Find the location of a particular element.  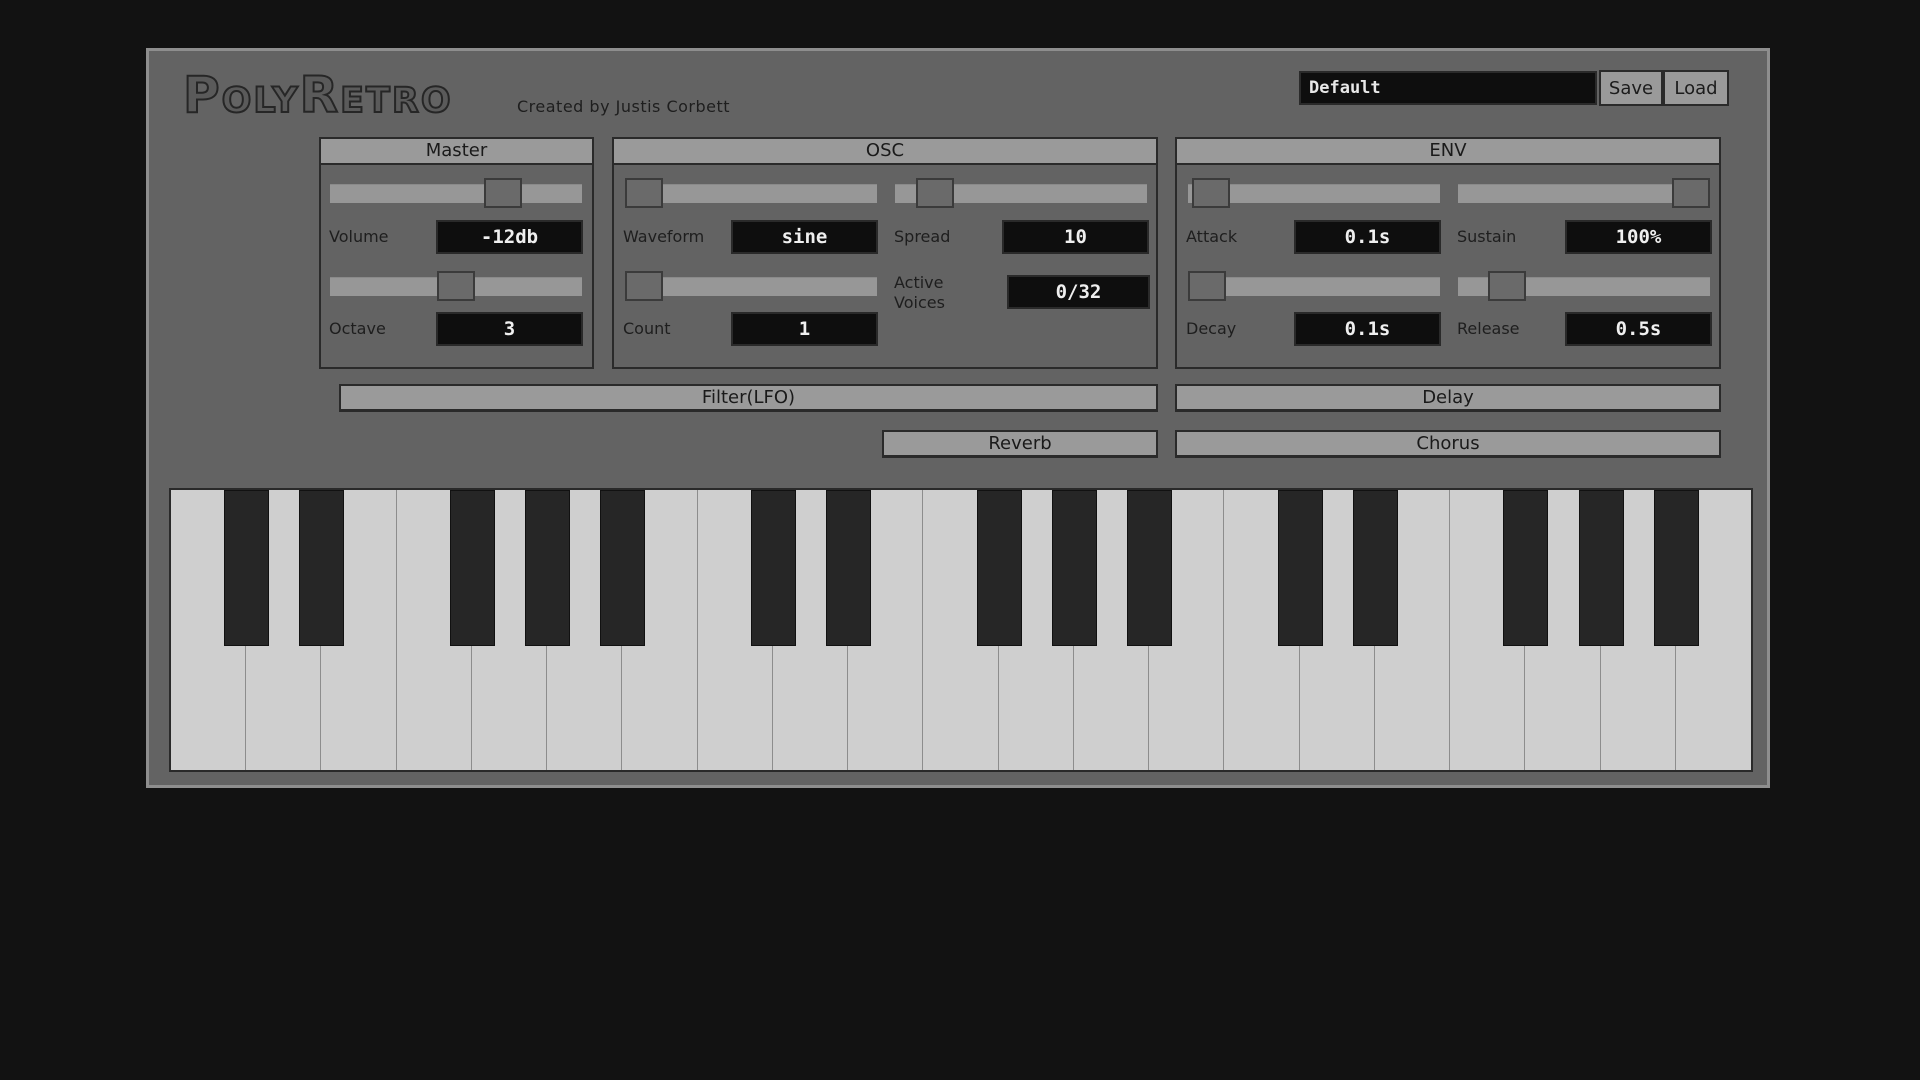

app-logo: PolyRetro is located at coordinates (317, 95).